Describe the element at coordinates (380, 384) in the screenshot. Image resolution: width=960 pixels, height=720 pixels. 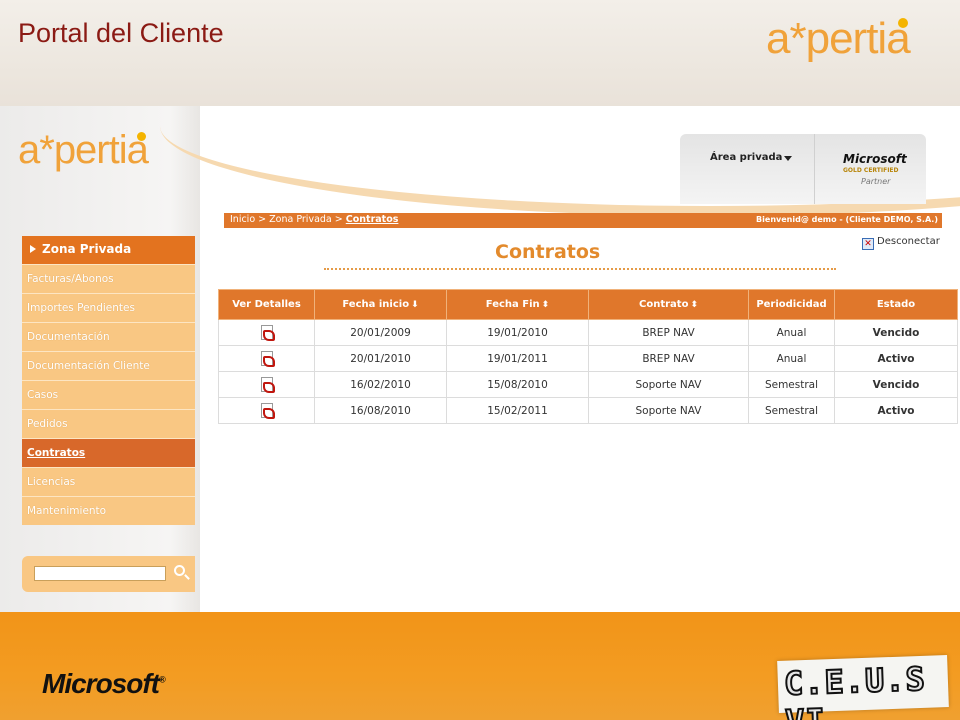
I see `cell-start: 16/02/2010` at that location.